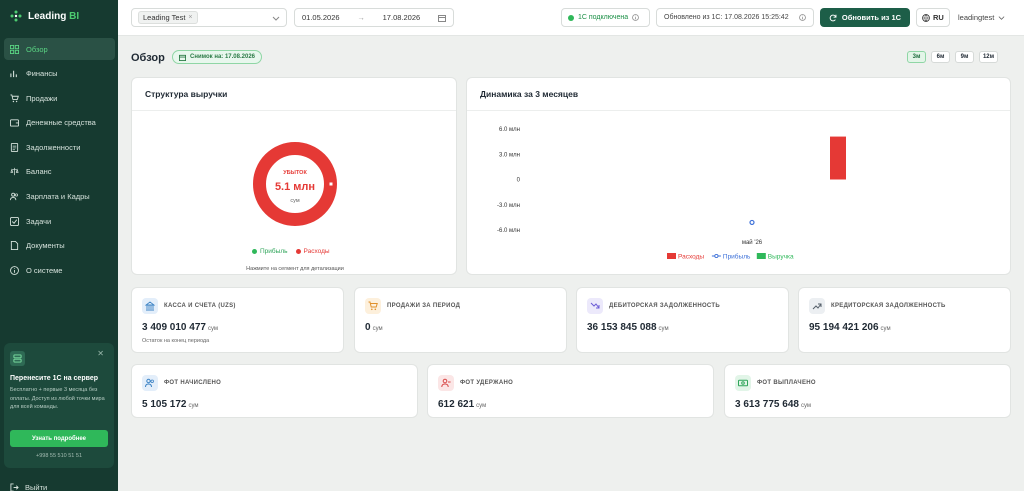 The image size is (1024, 491). I want to click on legend-dot, so click(298, 251).